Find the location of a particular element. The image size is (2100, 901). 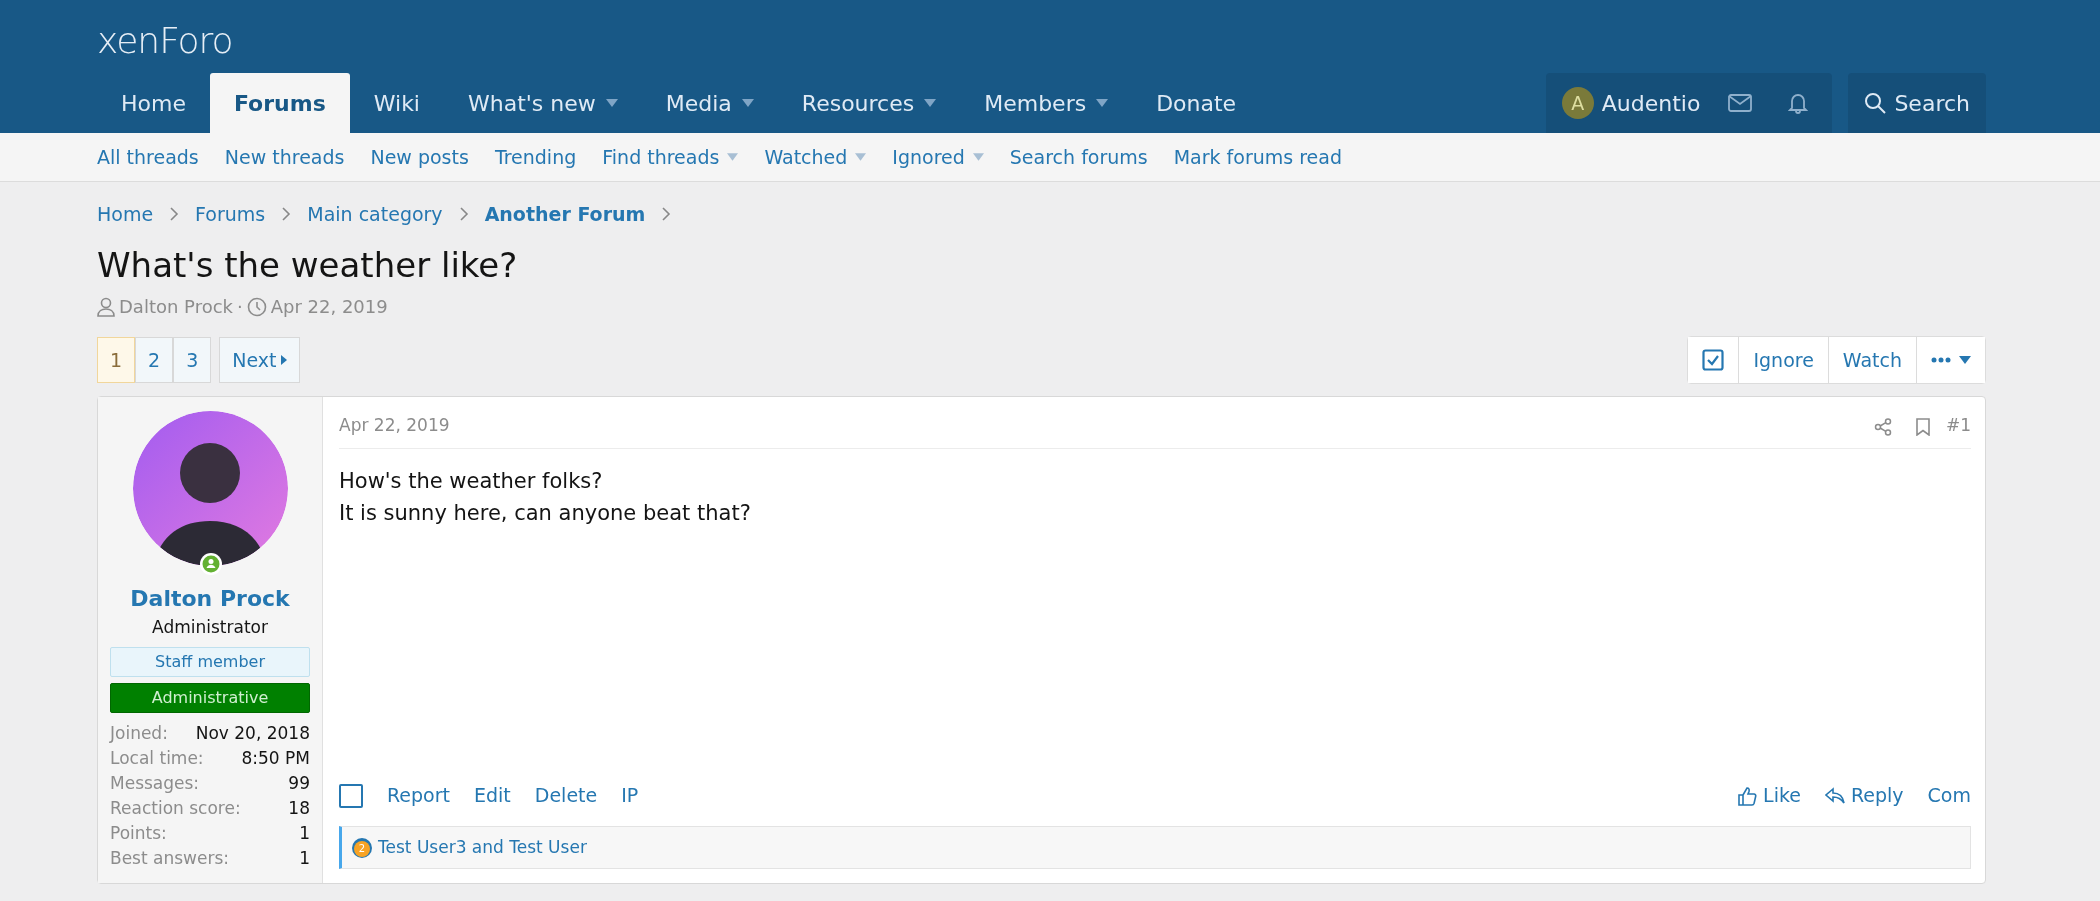

post-action-link: Reply is located at coordinates (1864, 795).